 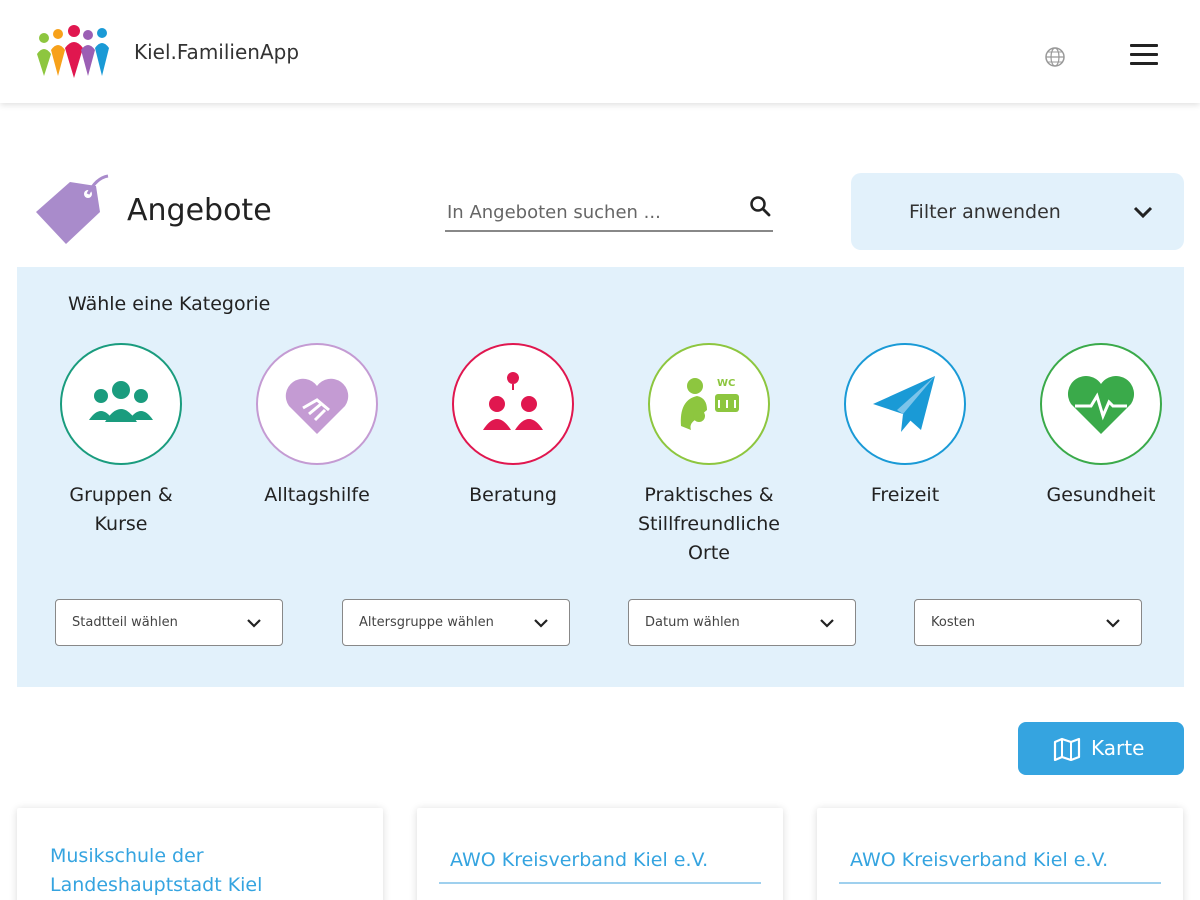 I want to click on category-beratung: Beratung, so click(x=513, y=426).